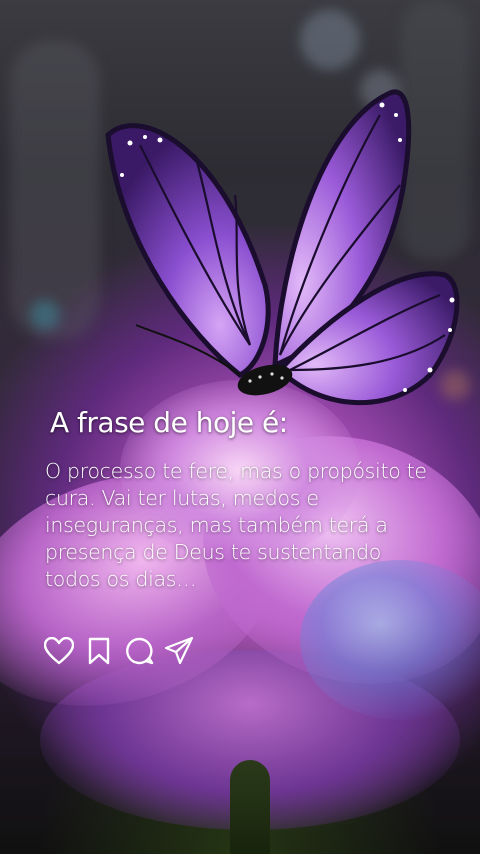 This screenshot has height=854, width=480. Describe the element at coordinates (169, 422) in the screenshot. I see `headline: A frase de hoje é:` at that location.